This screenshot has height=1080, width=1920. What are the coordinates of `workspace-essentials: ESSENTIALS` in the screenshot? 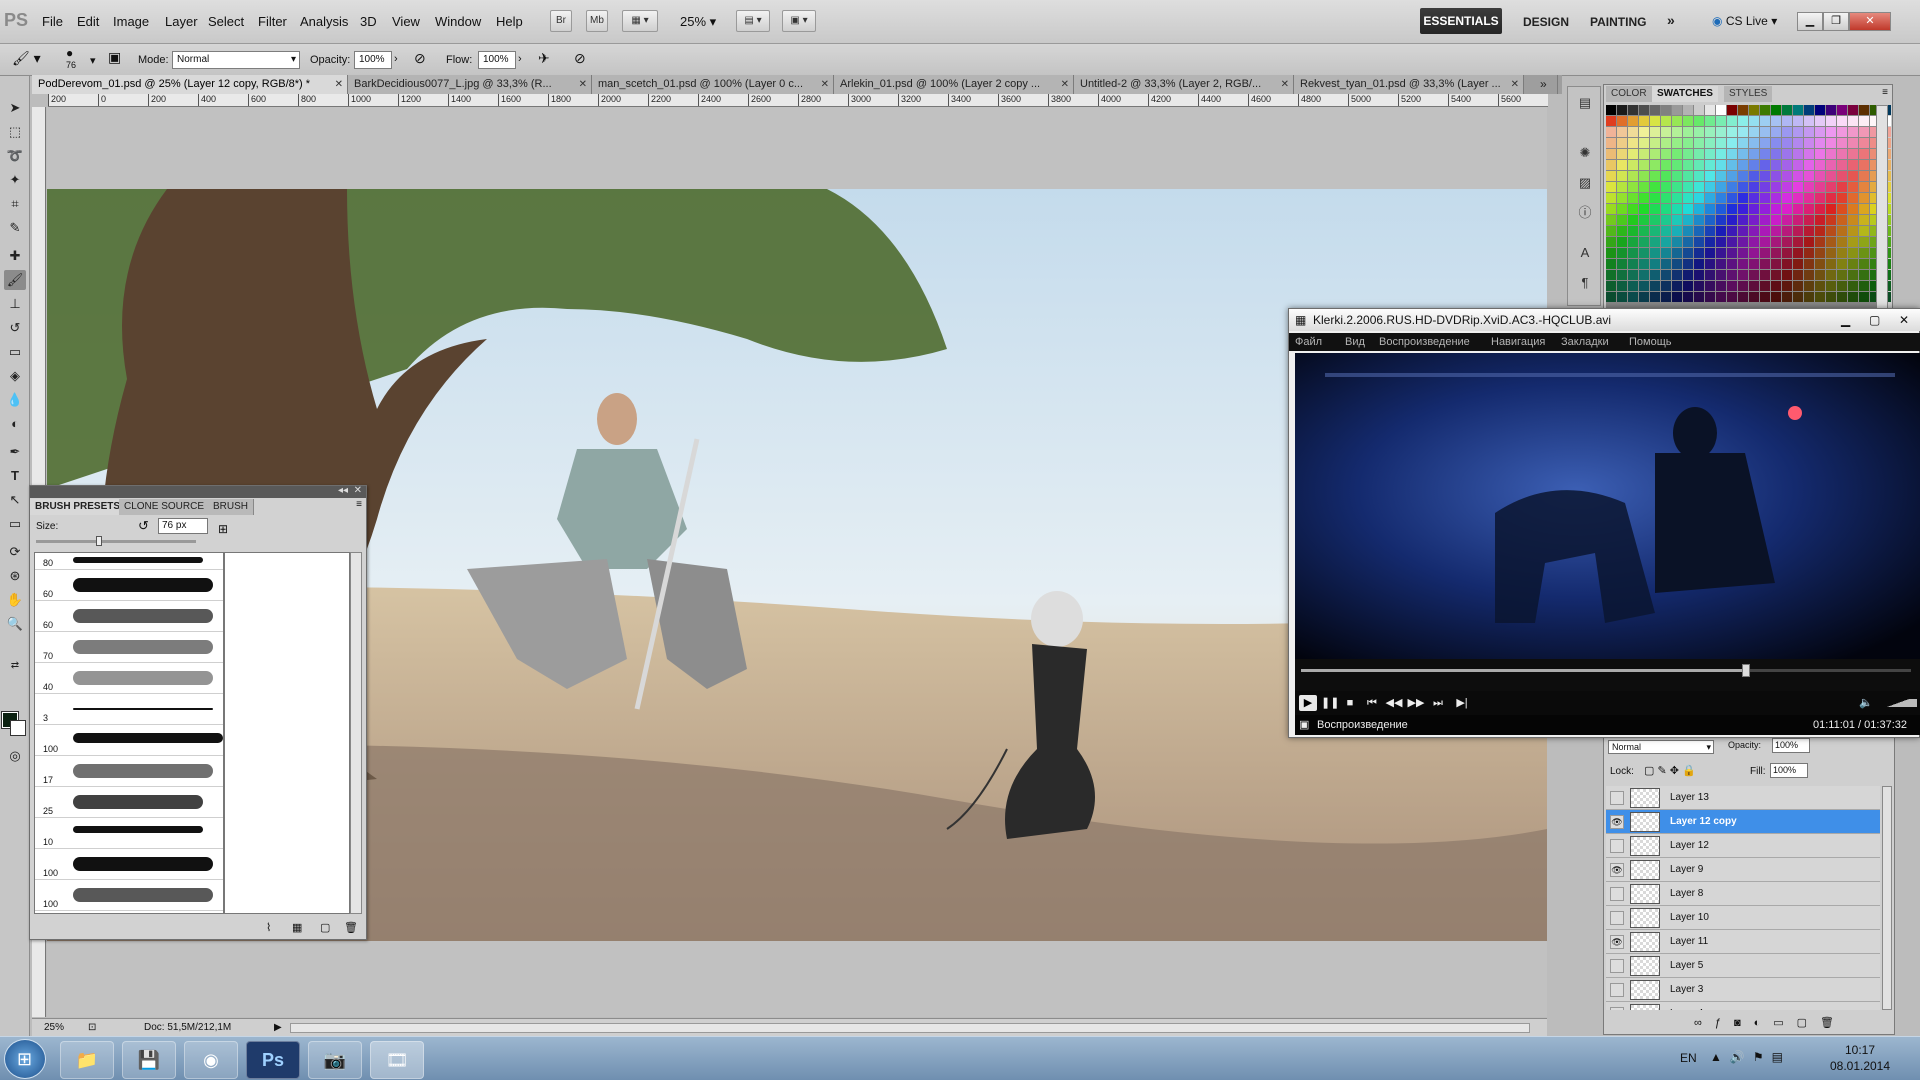 It's located at (1461, 21).